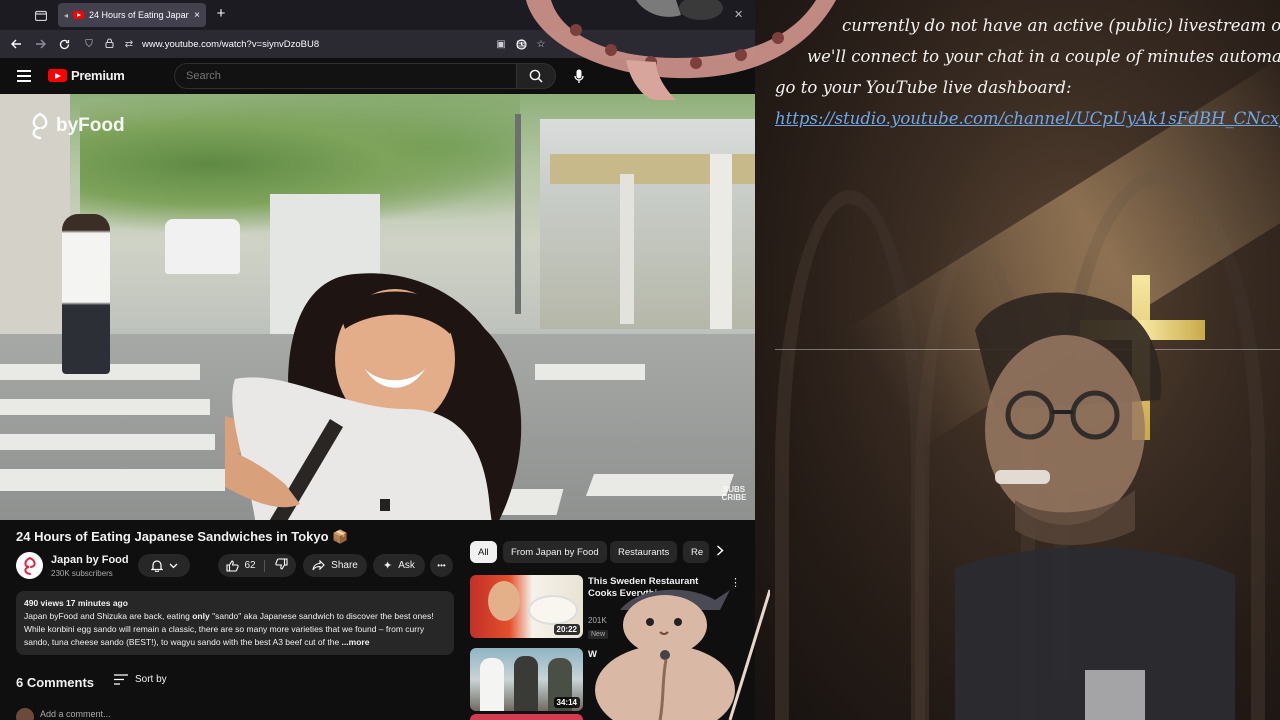 Image resolution: width=1280 pixels, height=720 pixels. What do you see at coordinates (344, 565) in the screenshot?
I see `share-label: Share` at bounding box center [344, 565].